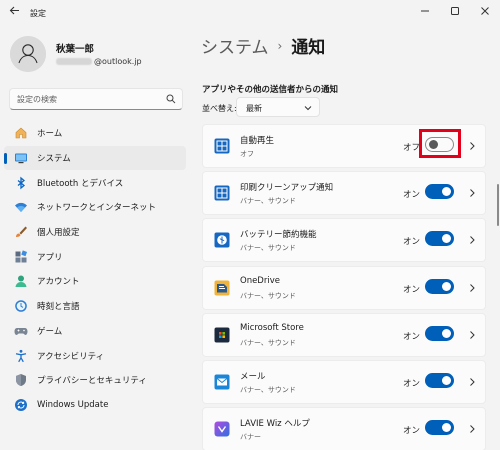 The height and width of the screenshot is (450, 500). I want to click on sidebar-item-apps: アプリ, so click(95, 256).